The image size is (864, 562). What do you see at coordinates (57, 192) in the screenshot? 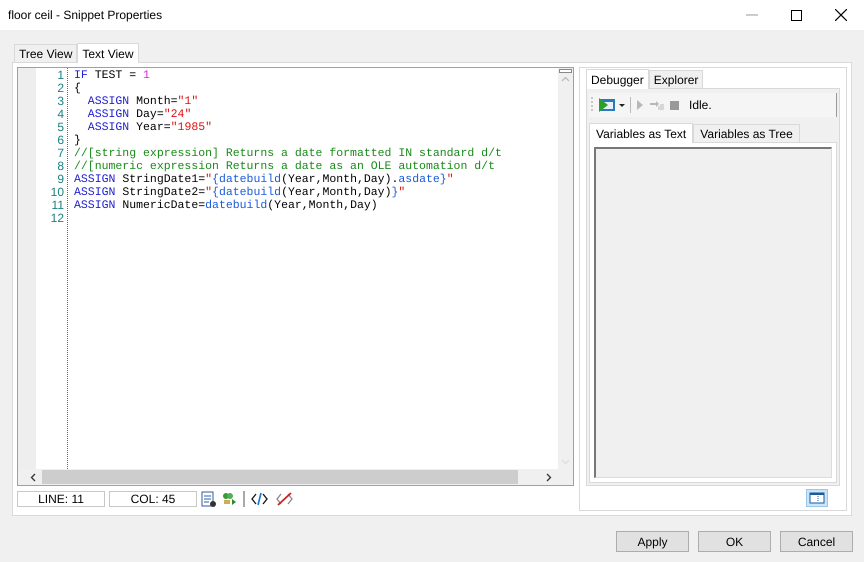
I see `line-number: 10` at bounding box center [57, 192].